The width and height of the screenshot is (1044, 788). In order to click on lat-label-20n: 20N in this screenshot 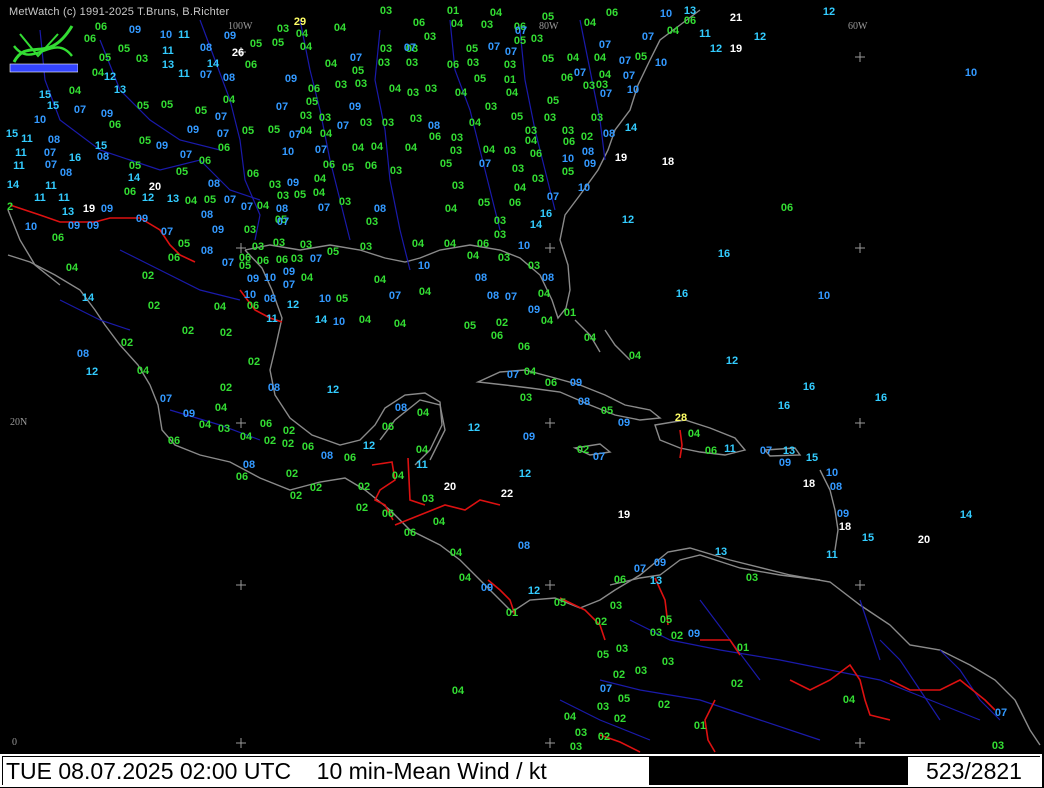, I will do `click(19, 422)`.